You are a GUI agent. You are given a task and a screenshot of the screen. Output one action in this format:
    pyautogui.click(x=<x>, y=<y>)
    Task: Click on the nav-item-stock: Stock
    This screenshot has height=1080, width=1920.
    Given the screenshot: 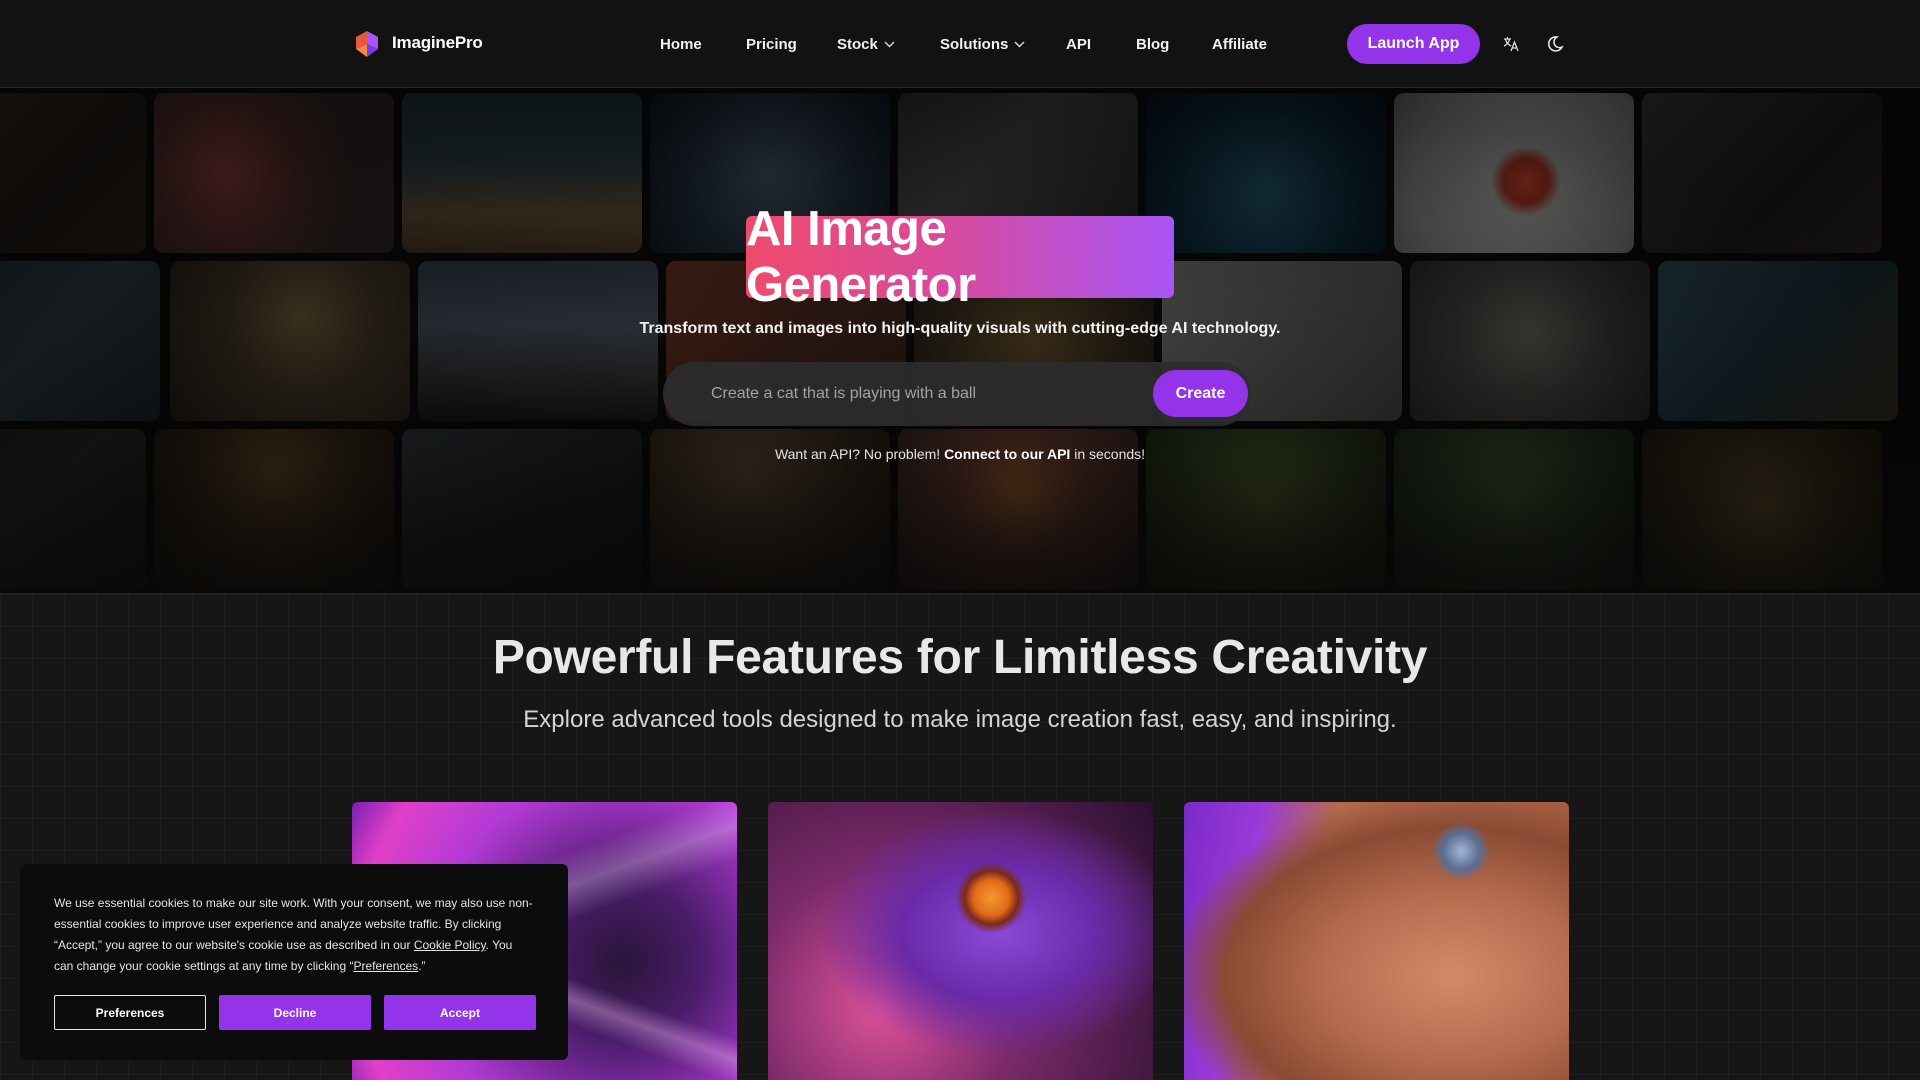 What is the action you would take?
    pyautogui.click(x=866, y=44)
    